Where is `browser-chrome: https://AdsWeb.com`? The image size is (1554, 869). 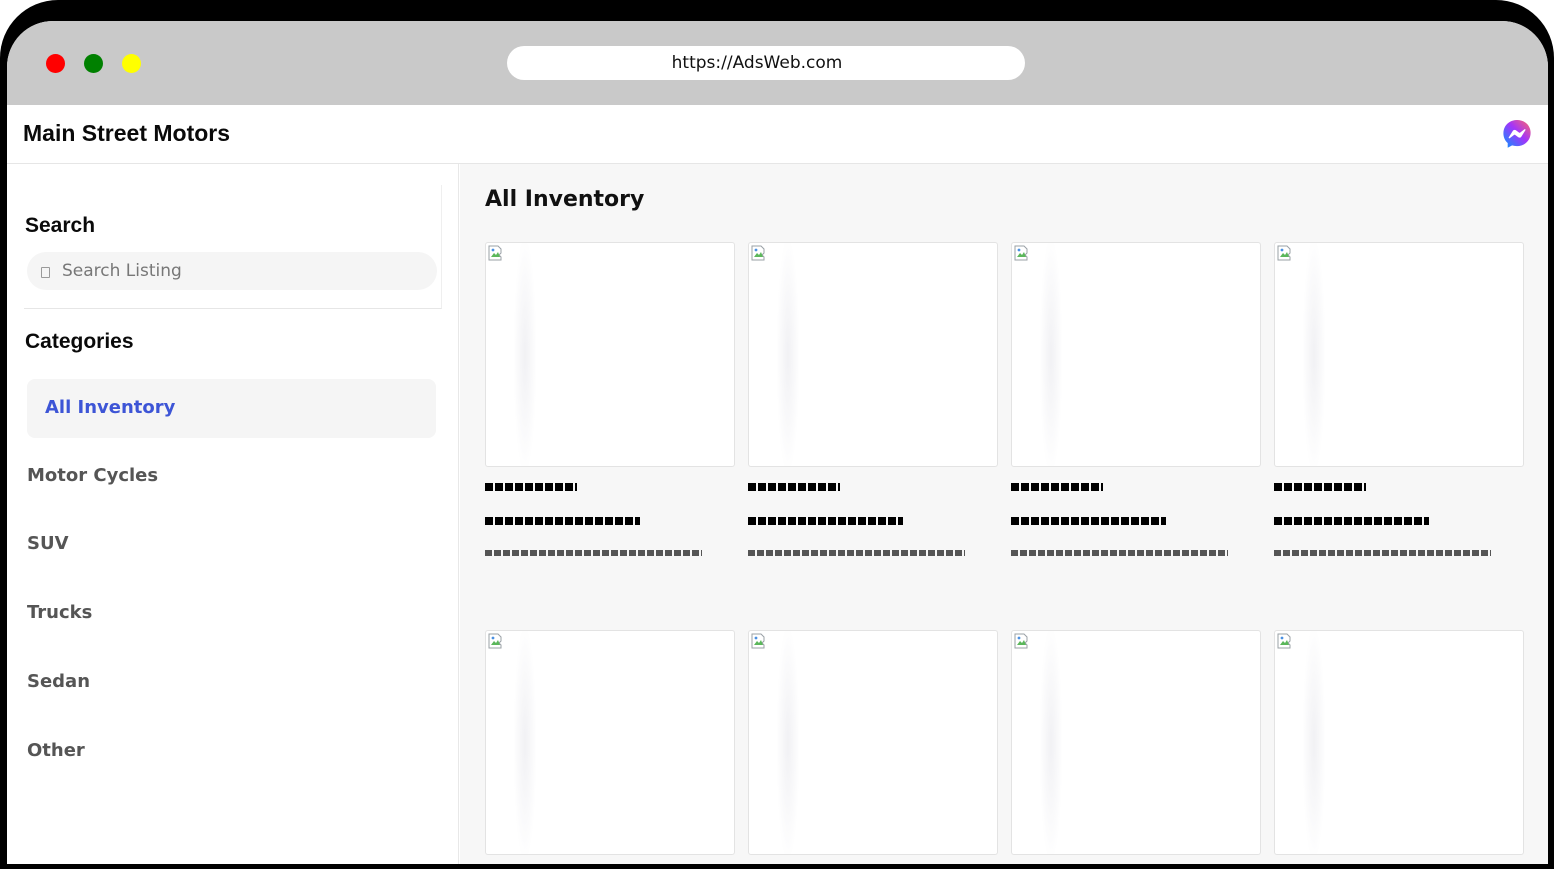
browser-chrome: https://AdsWeb.com is located at coordinates (777, 63).